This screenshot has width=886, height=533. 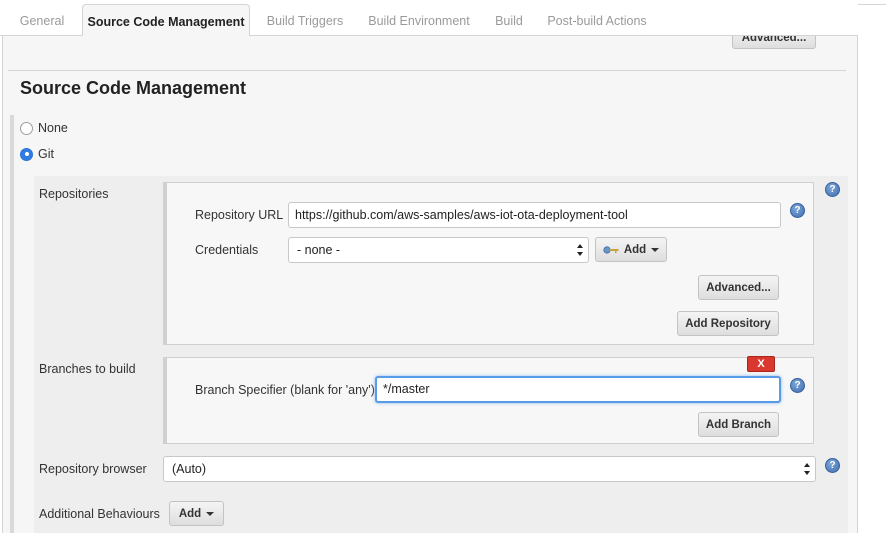 I want to click on additional-behaviours-label: Additional Behaviours, so click(x=99, y=514).